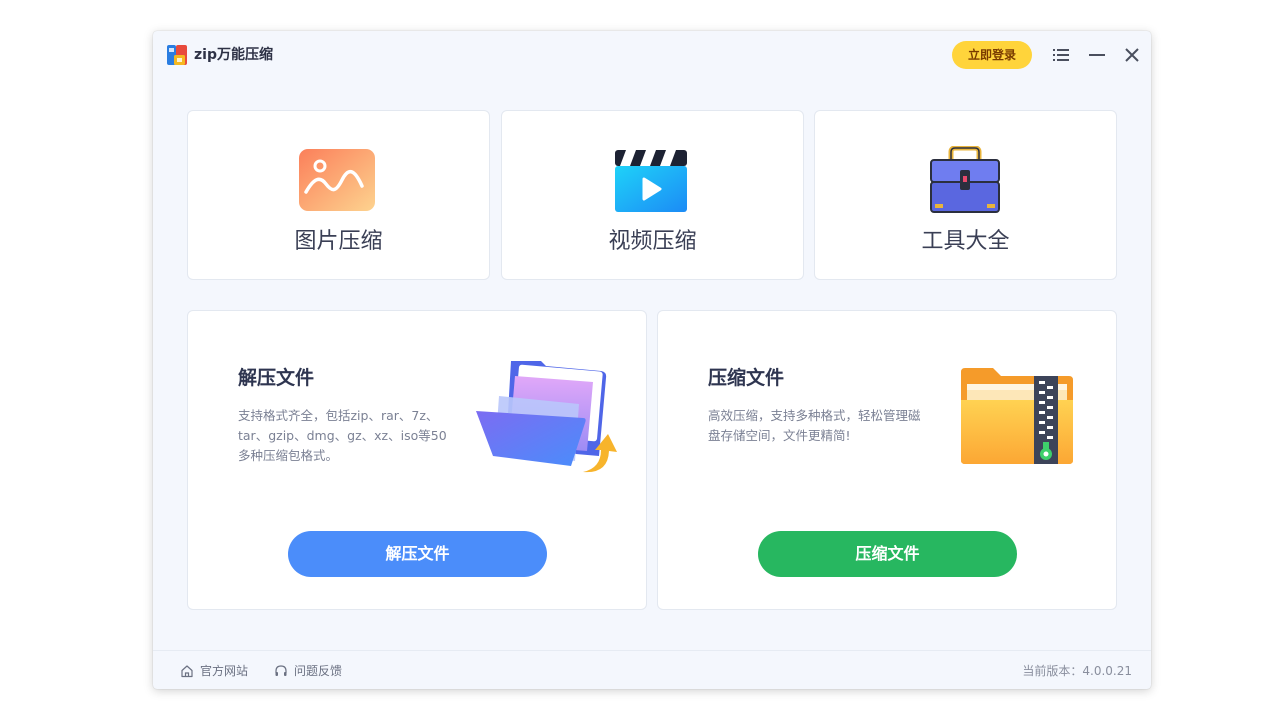  I want to click on compress-button: 压缩文件, so click(887, 554).